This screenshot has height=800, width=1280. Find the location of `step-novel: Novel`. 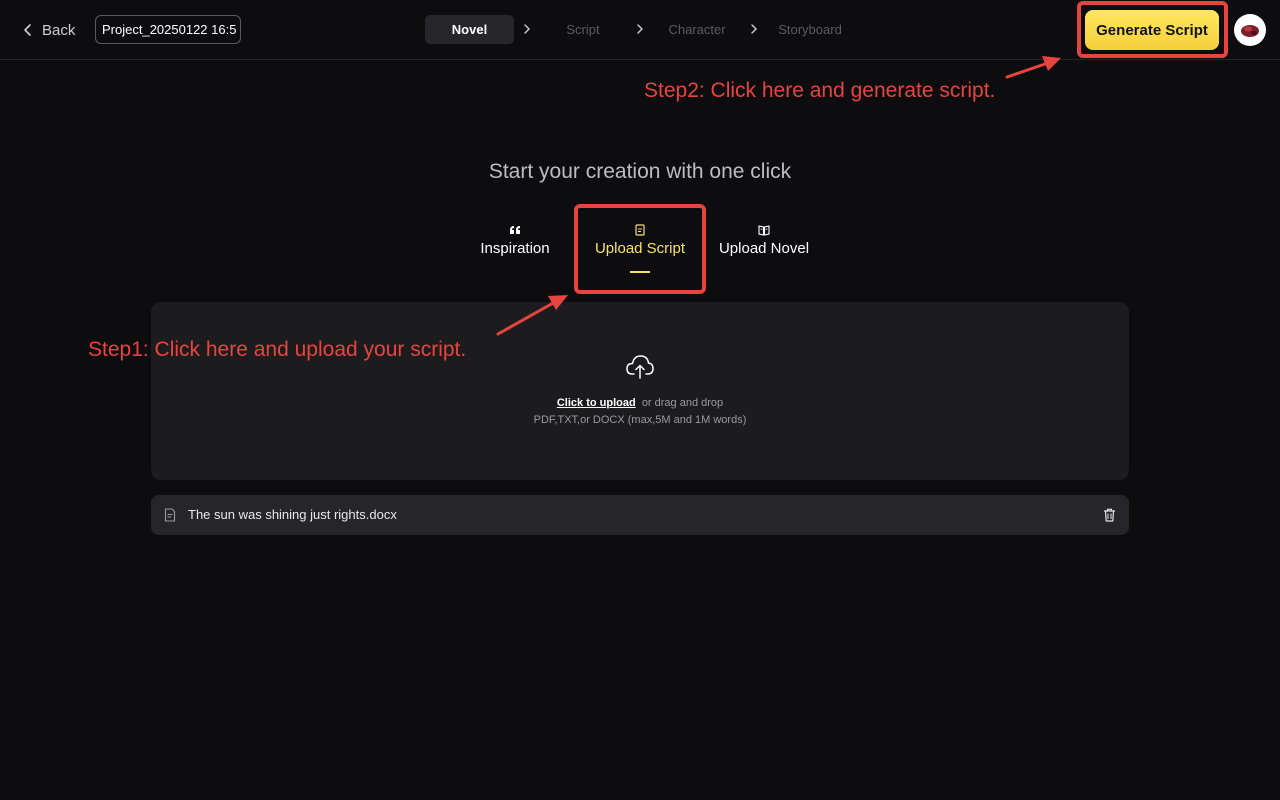

step-novel: Novel is located at coordinates (469, 29).